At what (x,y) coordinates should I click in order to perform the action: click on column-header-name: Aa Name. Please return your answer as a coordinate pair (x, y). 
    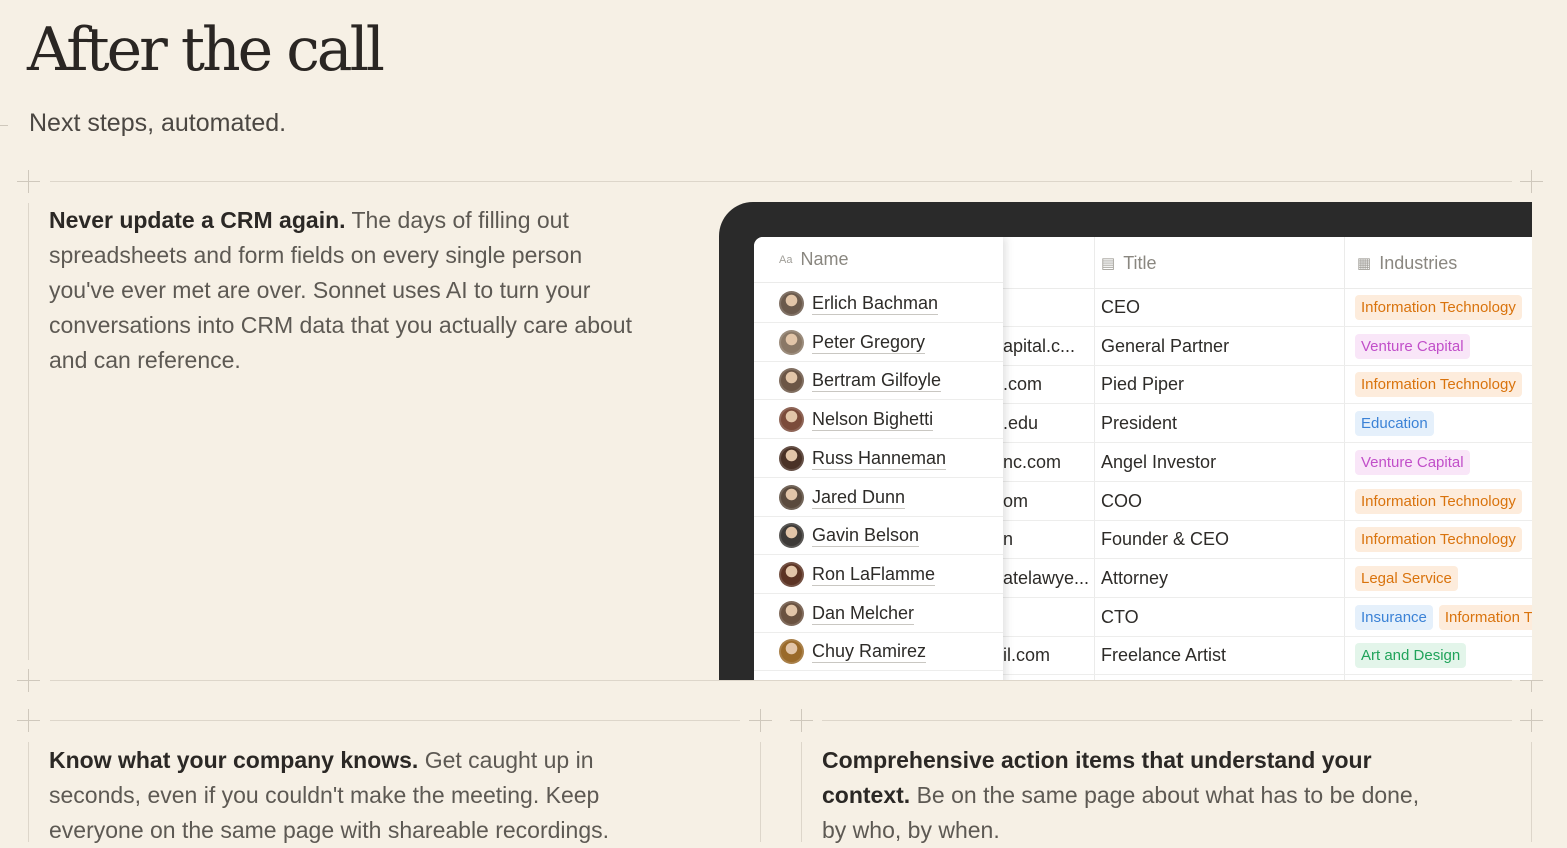
    Looking at the image, I should click on (878, 260).